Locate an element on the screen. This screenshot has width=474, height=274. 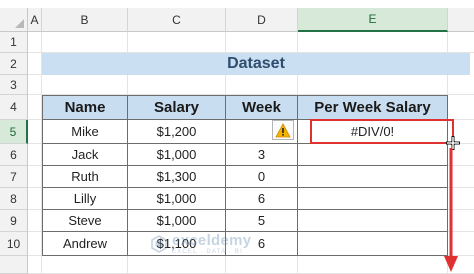
table-header-row: 4 Name Salary Week Per Week Salary is located at coordinates (237, 107).